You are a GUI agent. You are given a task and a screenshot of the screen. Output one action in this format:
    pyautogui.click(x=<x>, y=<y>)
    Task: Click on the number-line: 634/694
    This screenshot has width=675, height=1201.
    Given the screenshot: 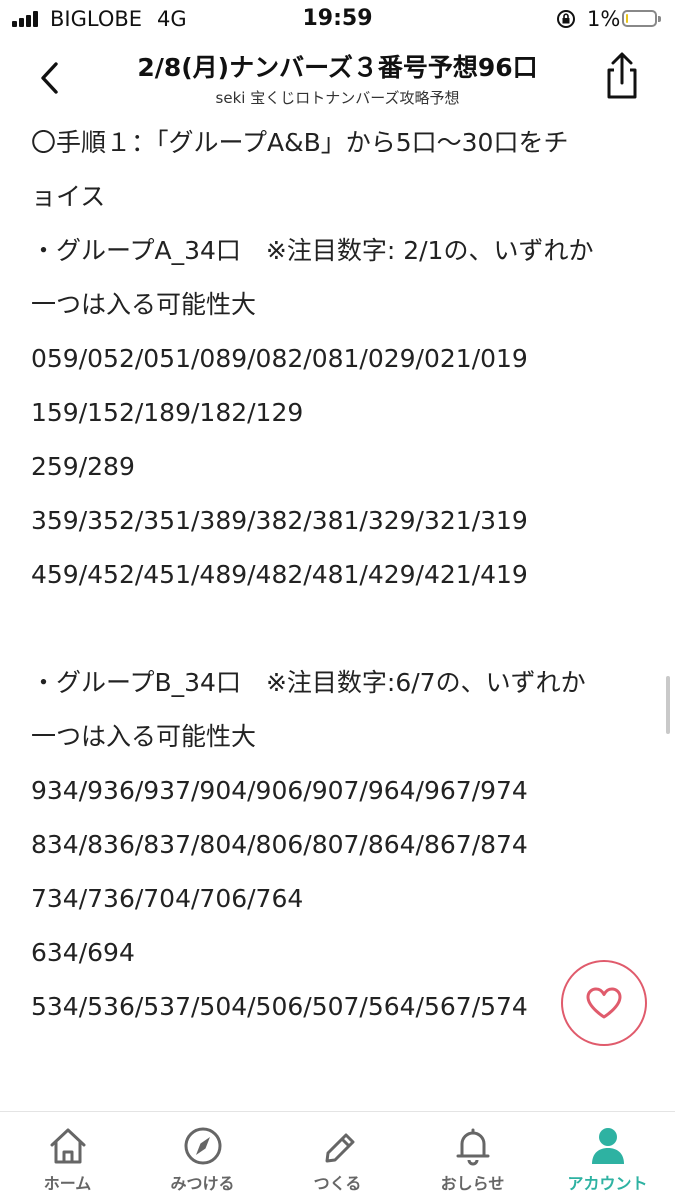 What is the action you would take?
    pyautogui.click(x=83, y=952)
    